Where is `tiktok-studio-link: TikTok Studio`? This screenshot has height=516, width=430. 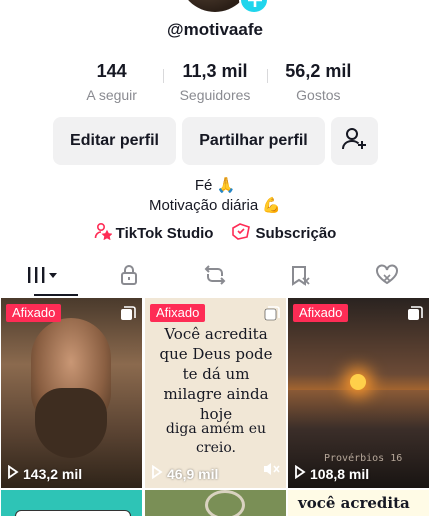 tiktok-studio-link: TikTok Studio is located at coordinates (154, 233).